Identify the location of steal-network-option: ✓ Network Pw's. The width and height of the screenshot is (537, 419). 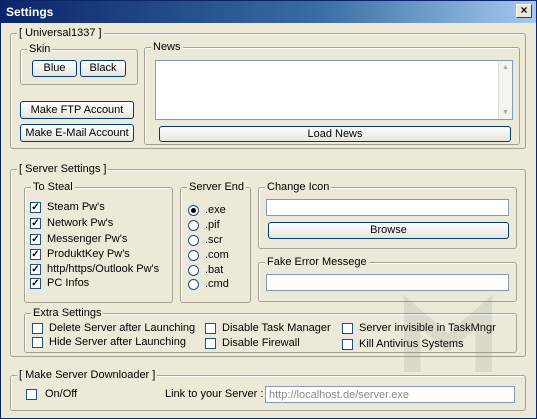
(71, 223).